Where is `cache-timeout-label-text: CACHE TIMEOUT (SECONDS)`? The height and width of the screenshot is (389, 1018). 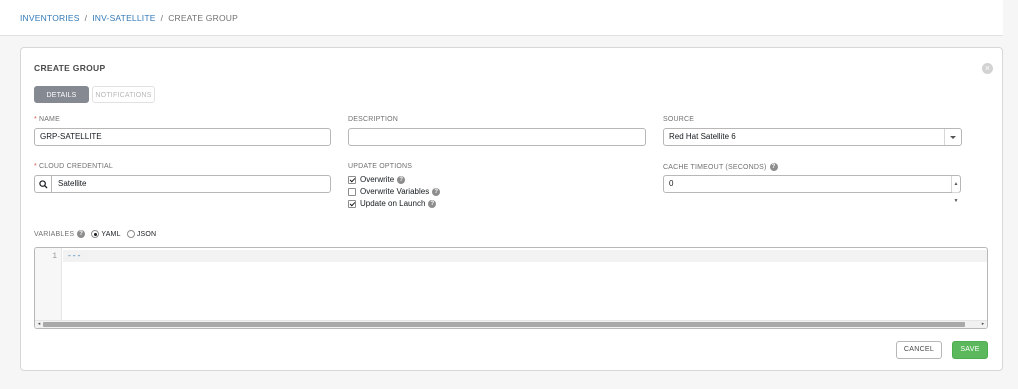
cache-timeout-label-text: CACHE TIMEOUT (SECONDS) is located at coordinates (715, 167).